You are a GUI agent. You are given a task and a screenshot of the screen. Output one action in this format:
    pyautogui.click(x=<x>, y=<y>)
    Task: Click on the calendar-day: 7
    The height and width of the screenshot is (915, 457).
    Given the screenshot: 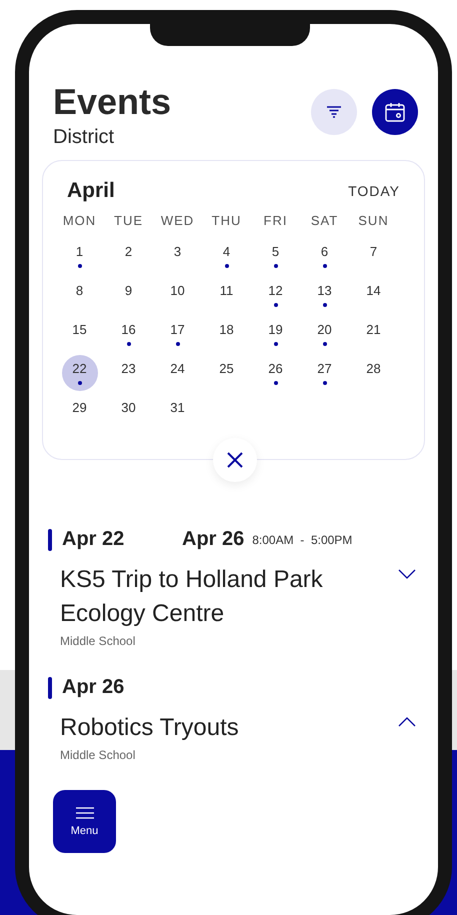 What is the action you would take?
    pyautogui.click(x=374, y=256)
    